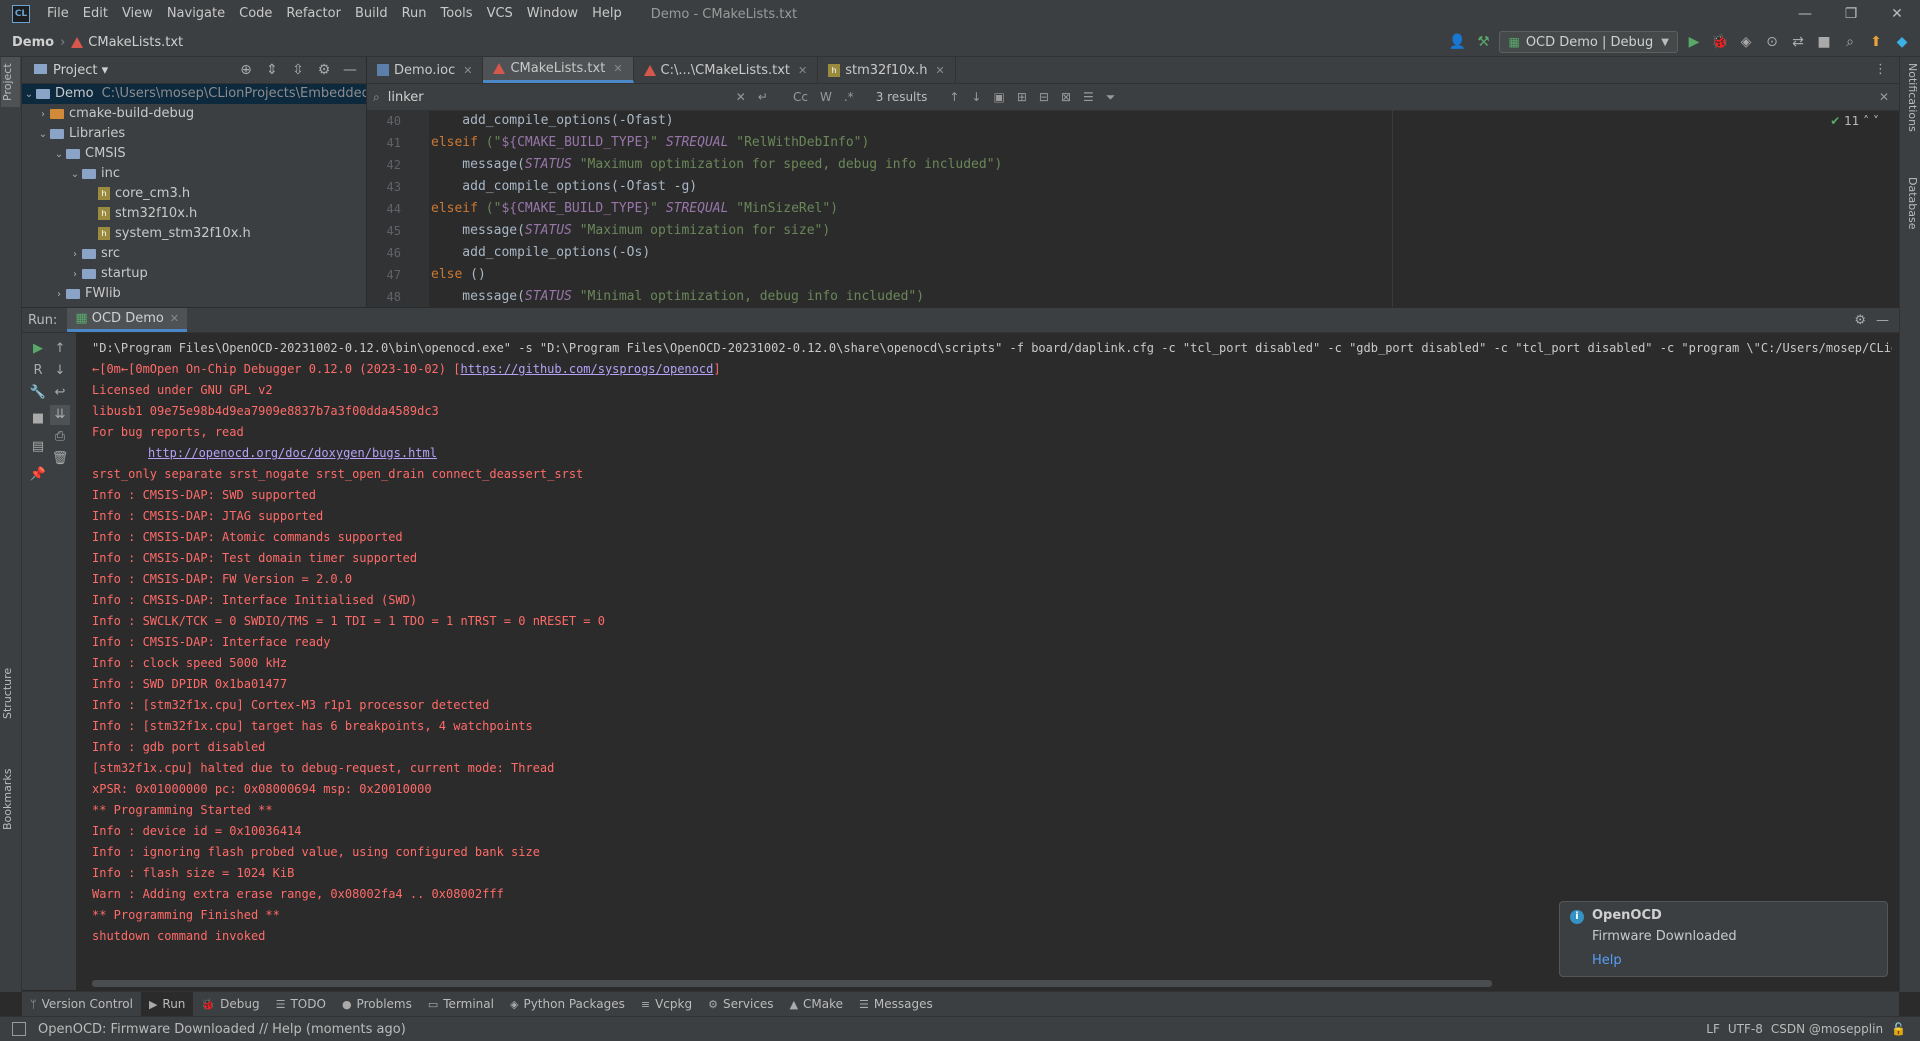 The height and width of the screenshot is (1041, 1920). What do you see at coordinates (230, 1004) in the screenshot?
I see `tool-debug: 🐞 Debug` at bounding box center [230, 1004].